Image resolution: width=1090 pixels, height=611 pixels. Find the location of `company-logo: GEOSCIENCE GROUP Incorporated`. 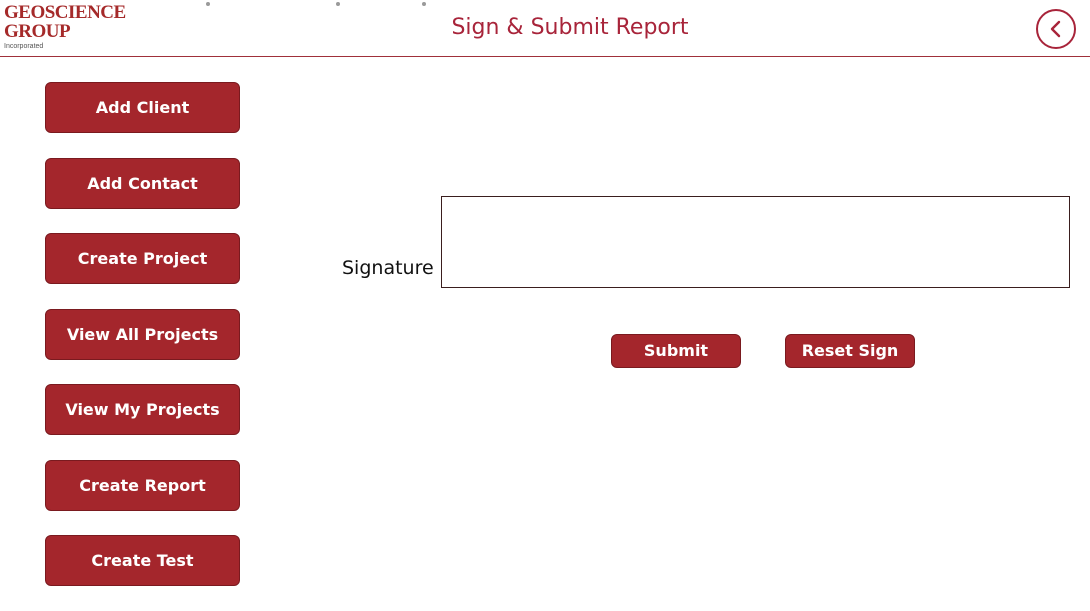

company-logo: GEOSCIENCE GROUP Incorporated is located at coordinates (65, 26).